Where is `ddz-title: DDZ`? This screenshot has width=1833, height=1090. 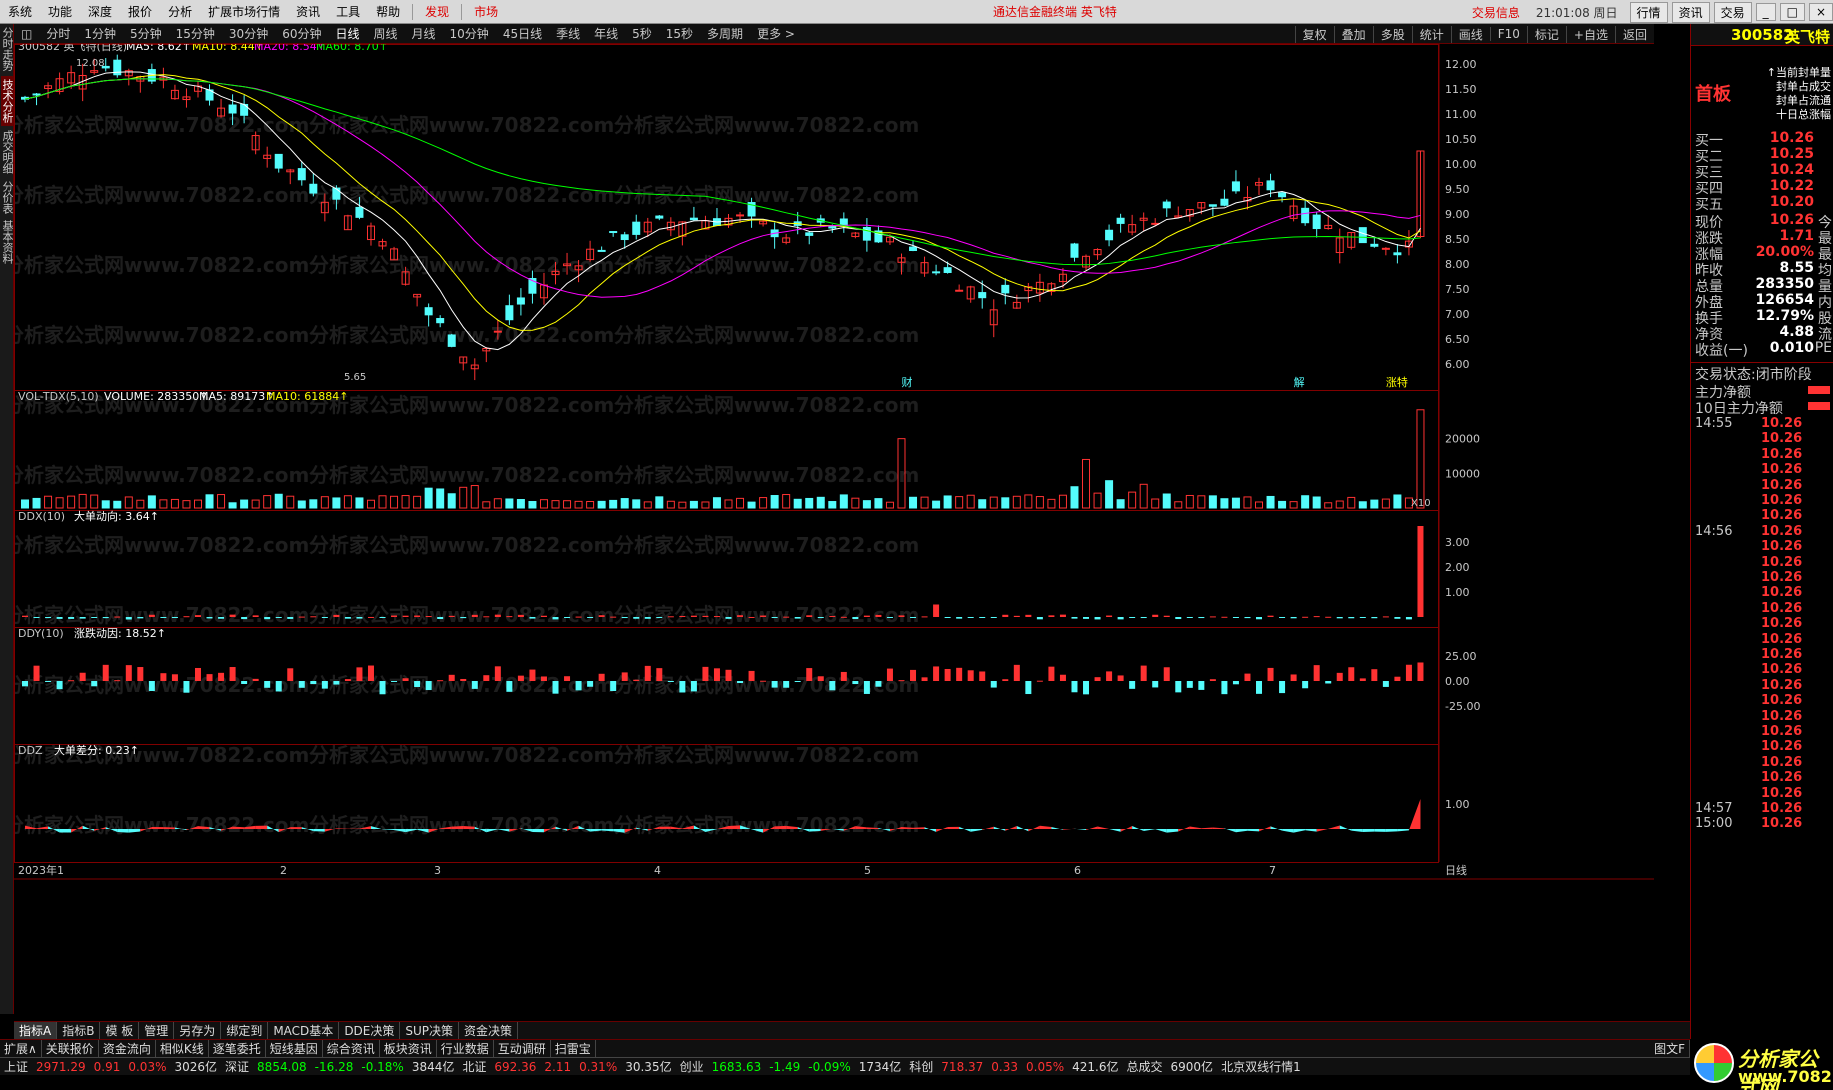 ddz-title: DDZ is located at coordinates (30, 750).